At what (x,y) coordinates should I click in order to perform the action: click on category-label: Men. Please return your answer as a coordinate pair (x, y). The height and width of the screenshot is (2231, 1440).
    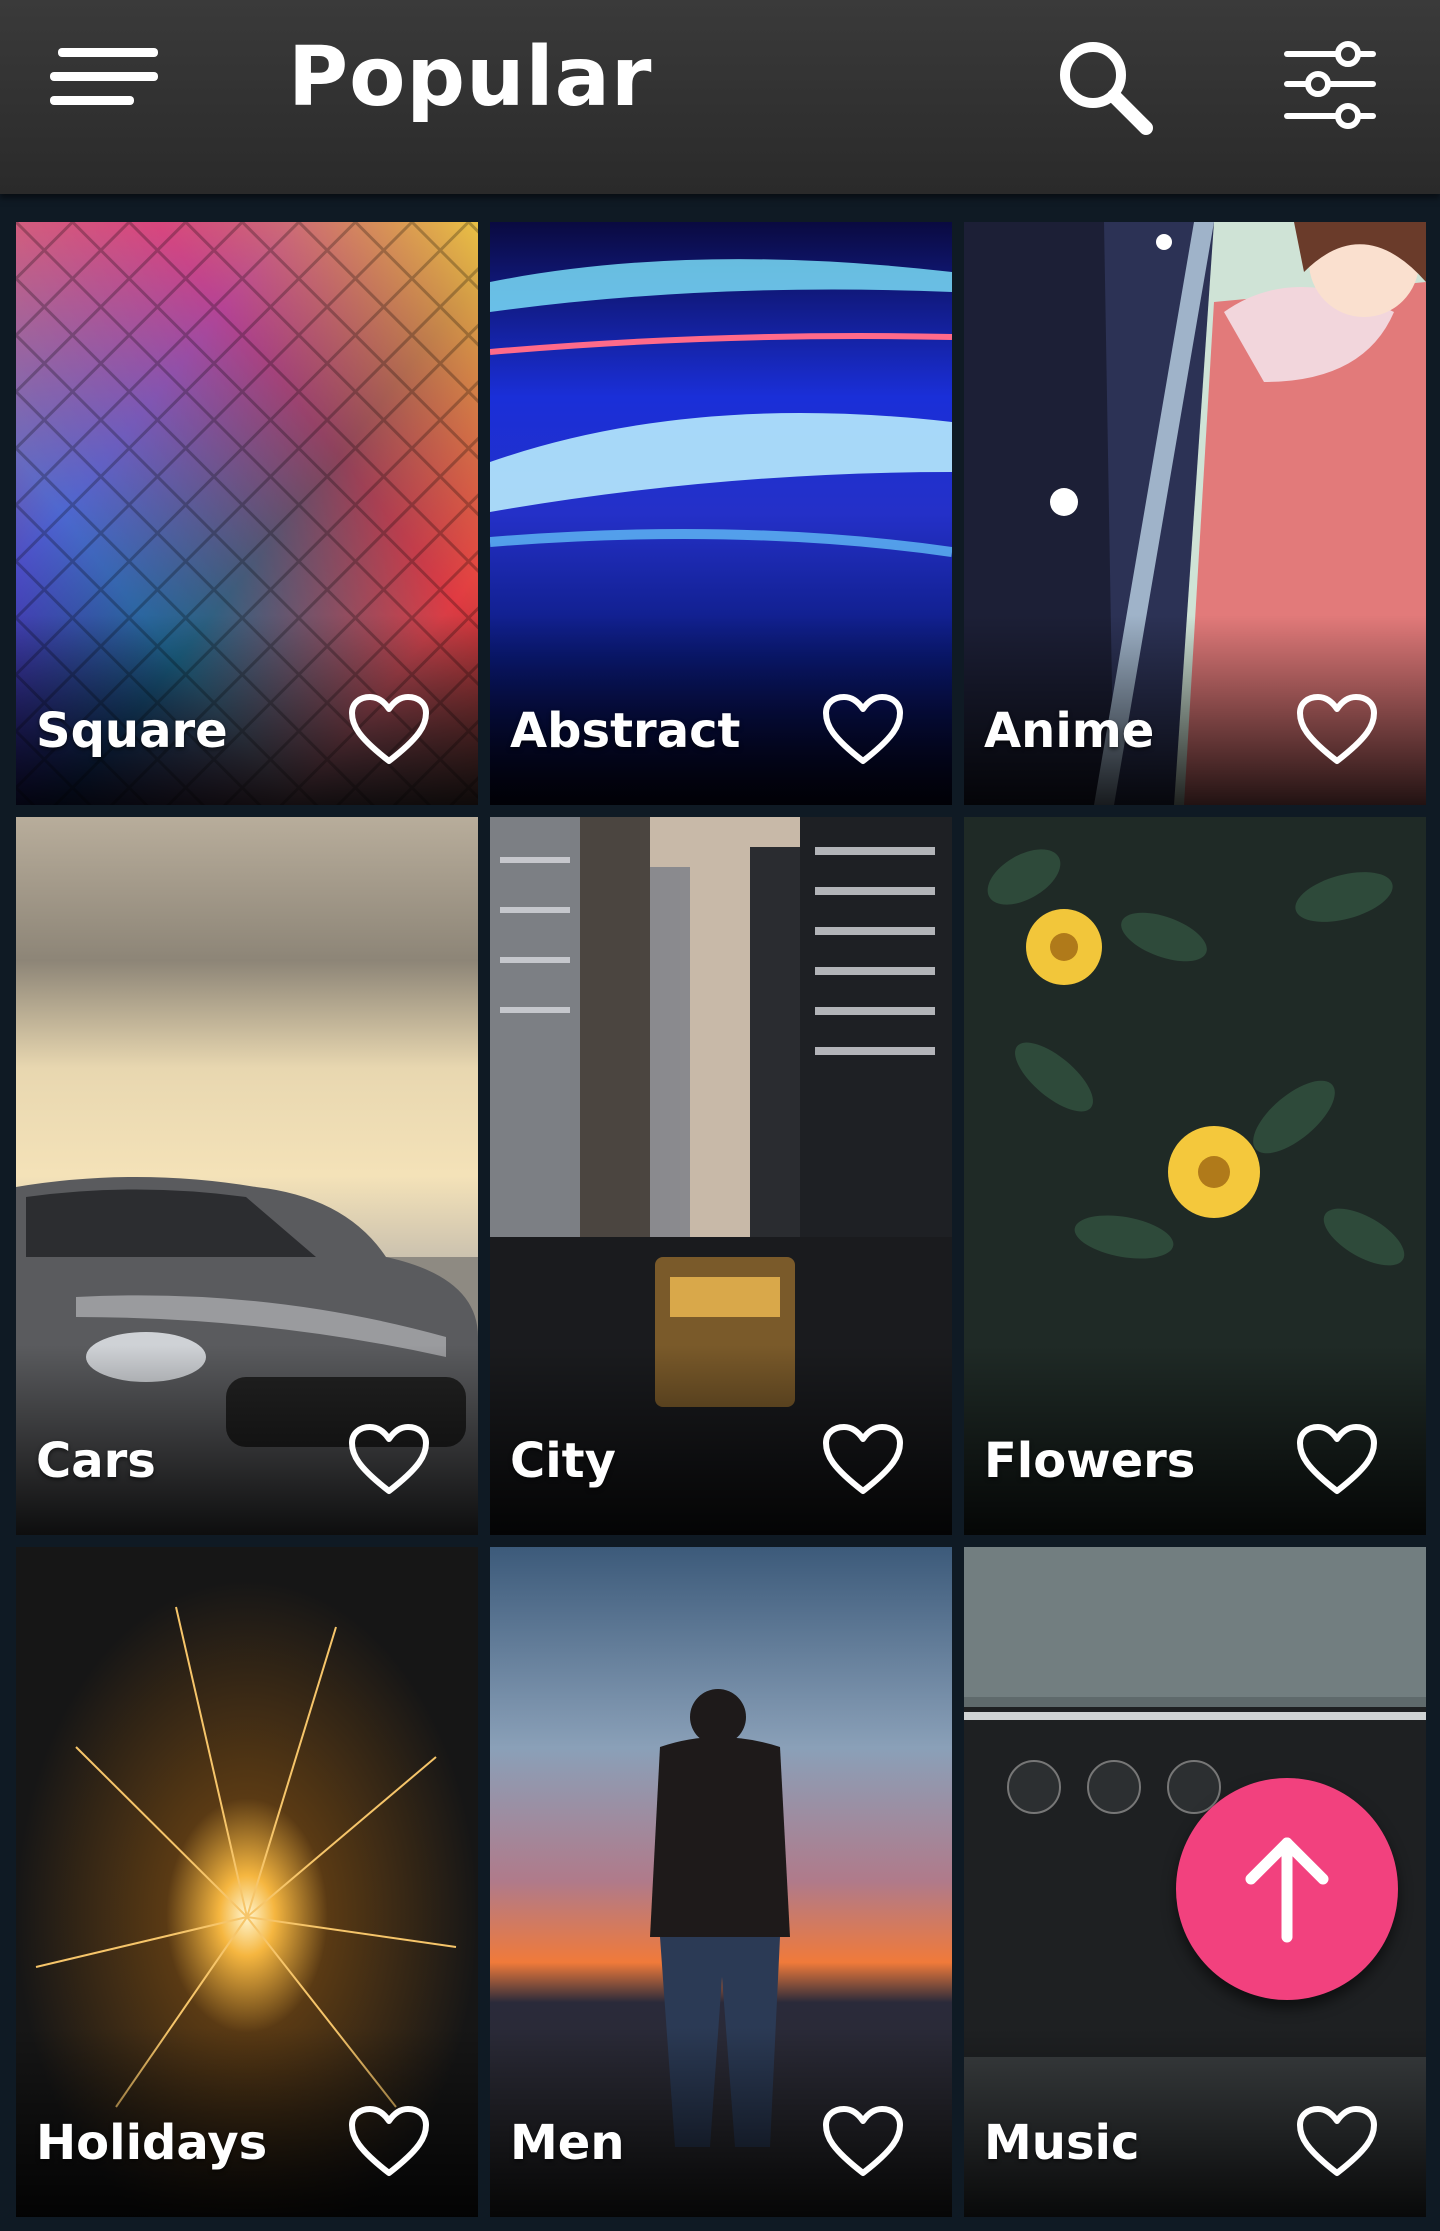
    Looking at the image, I should click on (567, 2143).